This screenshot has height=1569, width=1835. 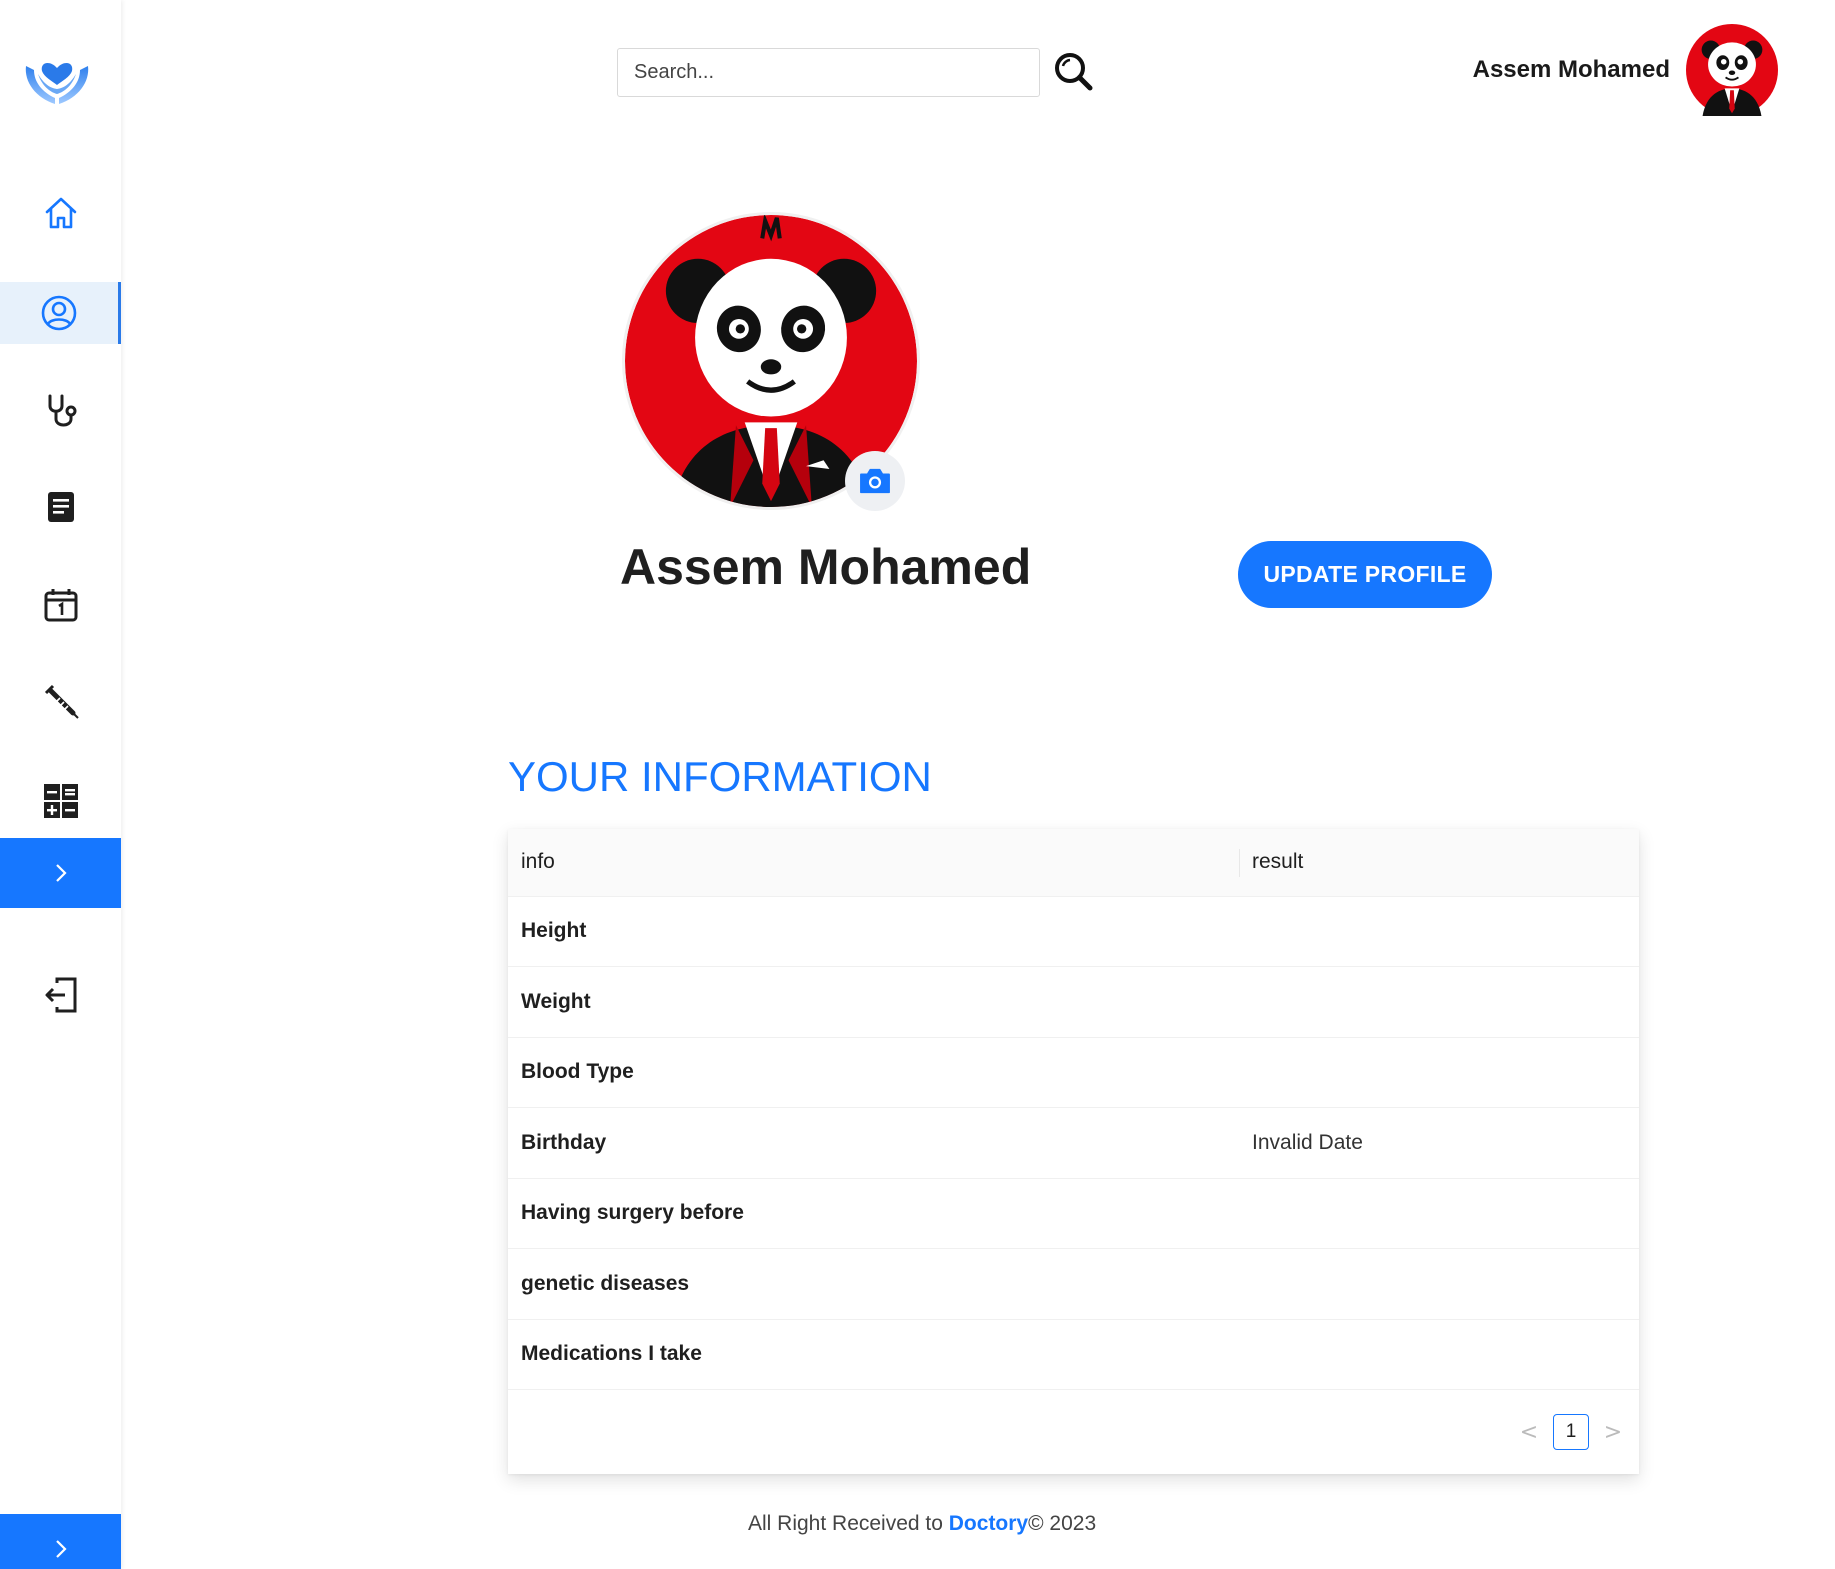 I want to click on footer-text: All Right Received to Doctory© 2023, so click(x=922, y=1524).